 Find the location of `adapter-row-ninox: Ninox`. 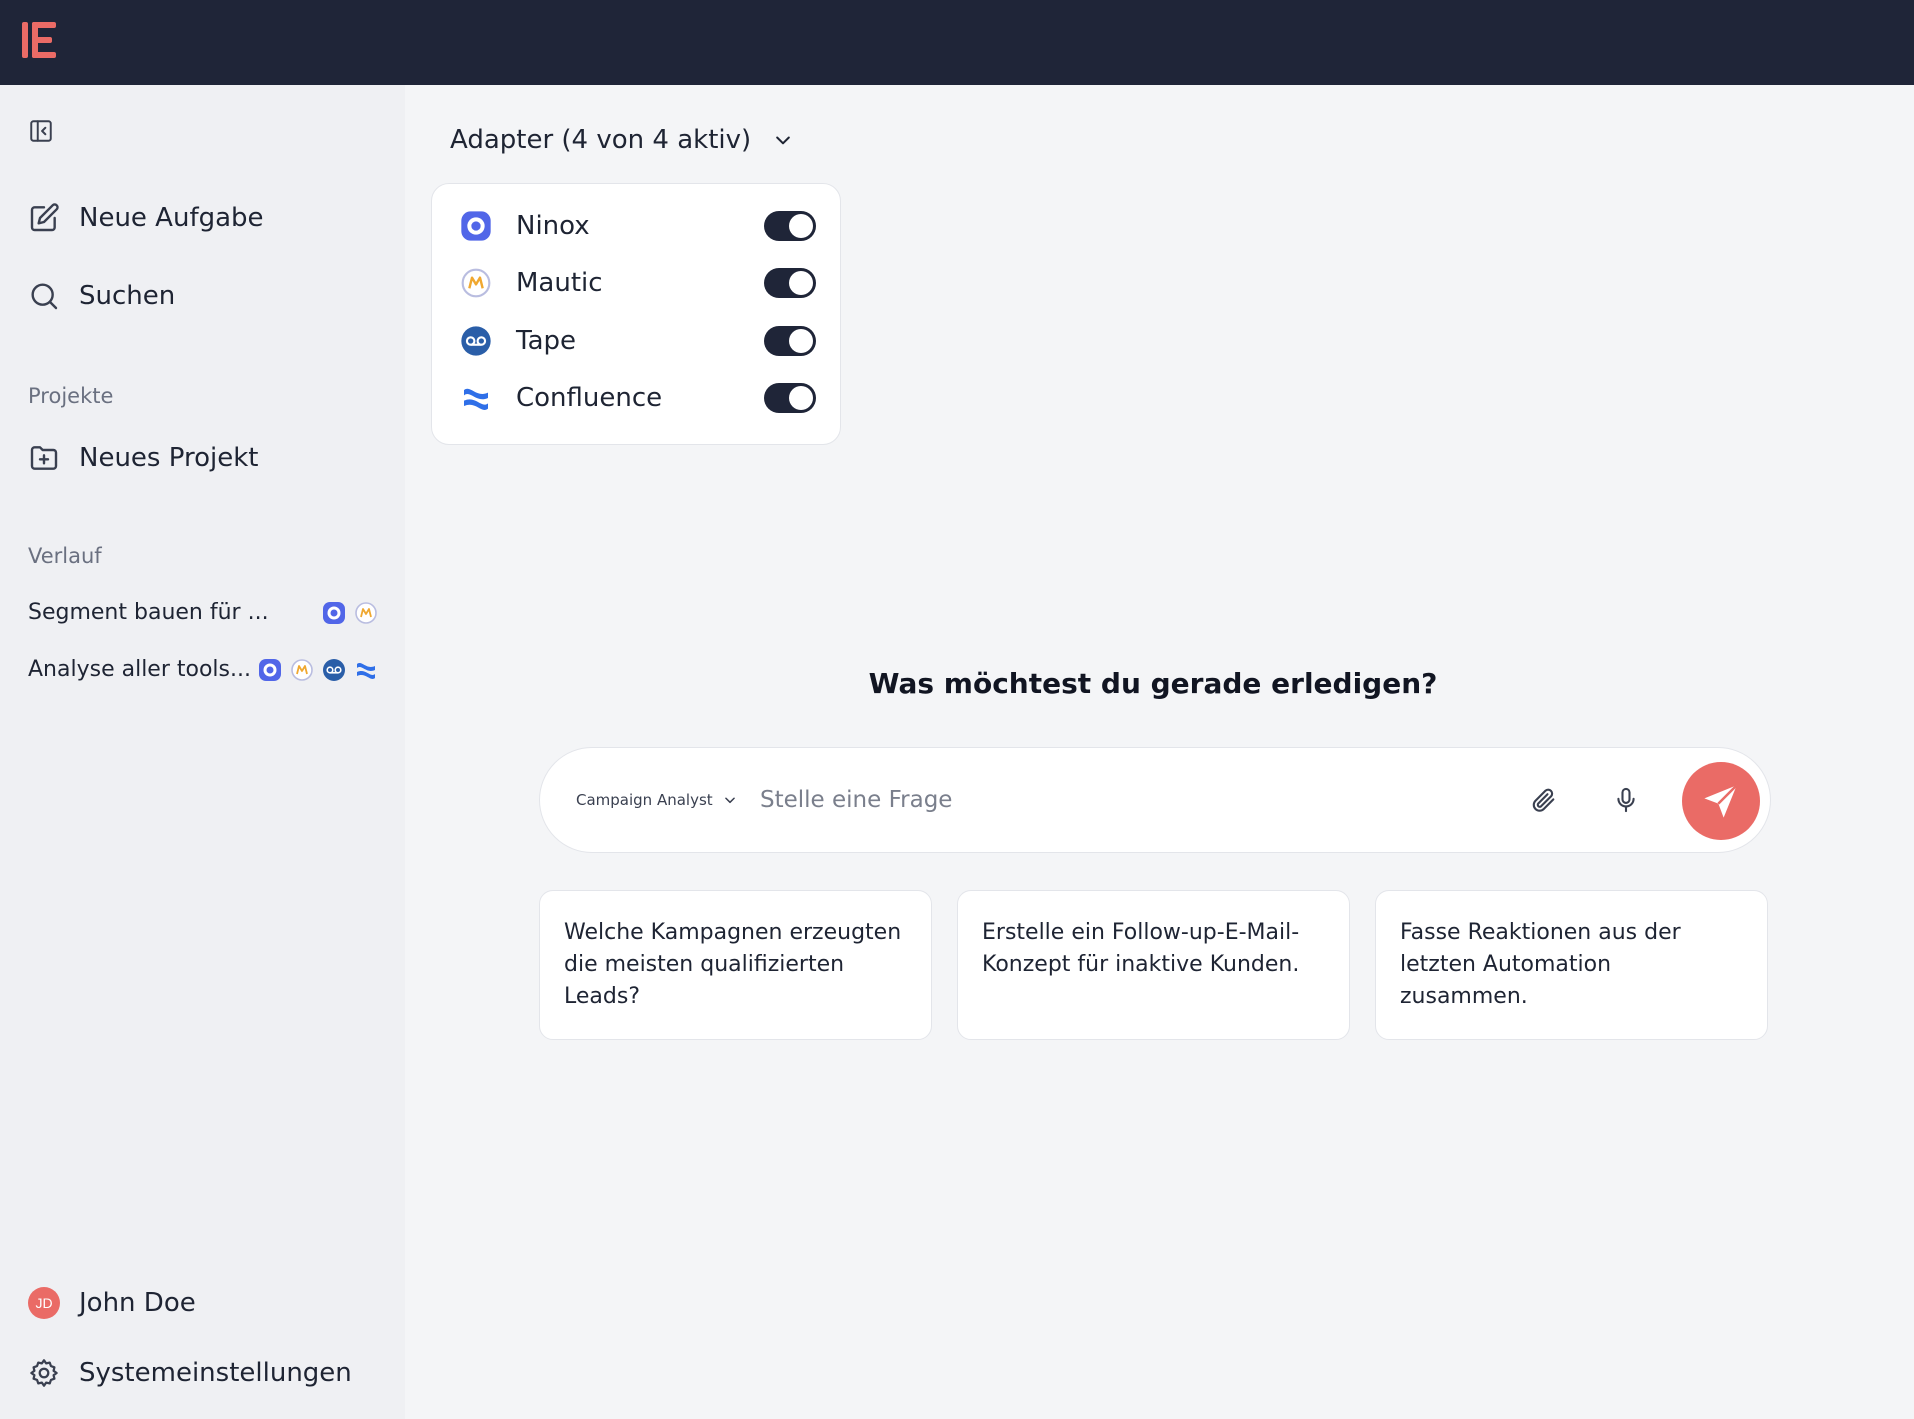

adapter-row-ninox: Ninox is located at coordinates (638, 226).